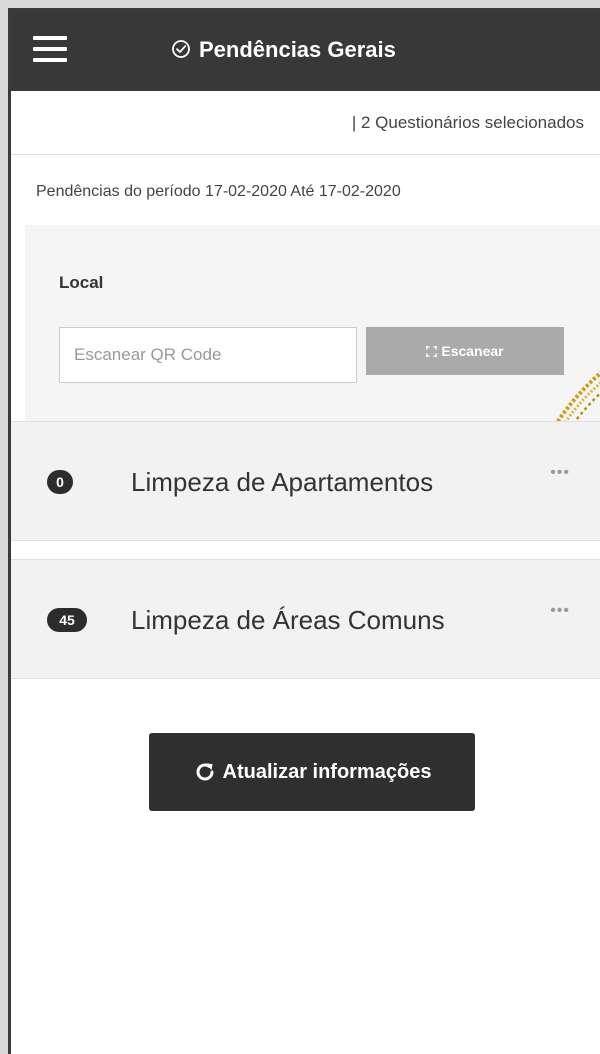 This screenshot has height=1054, width=600. I want to click on pending-count-badge: 0, so click(60, 482).